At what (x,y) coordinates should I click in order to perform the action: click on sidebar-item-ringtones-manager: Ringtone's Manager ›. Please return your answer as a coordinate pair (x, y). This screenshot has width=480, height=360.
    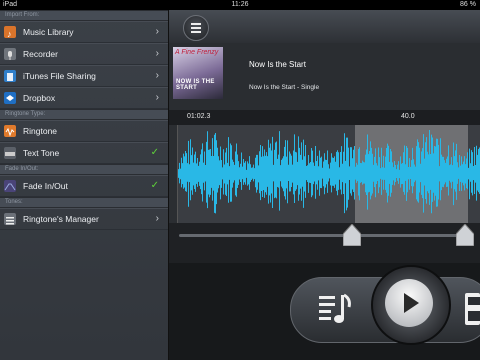
    Looking at the image, I should click on (84, 219).